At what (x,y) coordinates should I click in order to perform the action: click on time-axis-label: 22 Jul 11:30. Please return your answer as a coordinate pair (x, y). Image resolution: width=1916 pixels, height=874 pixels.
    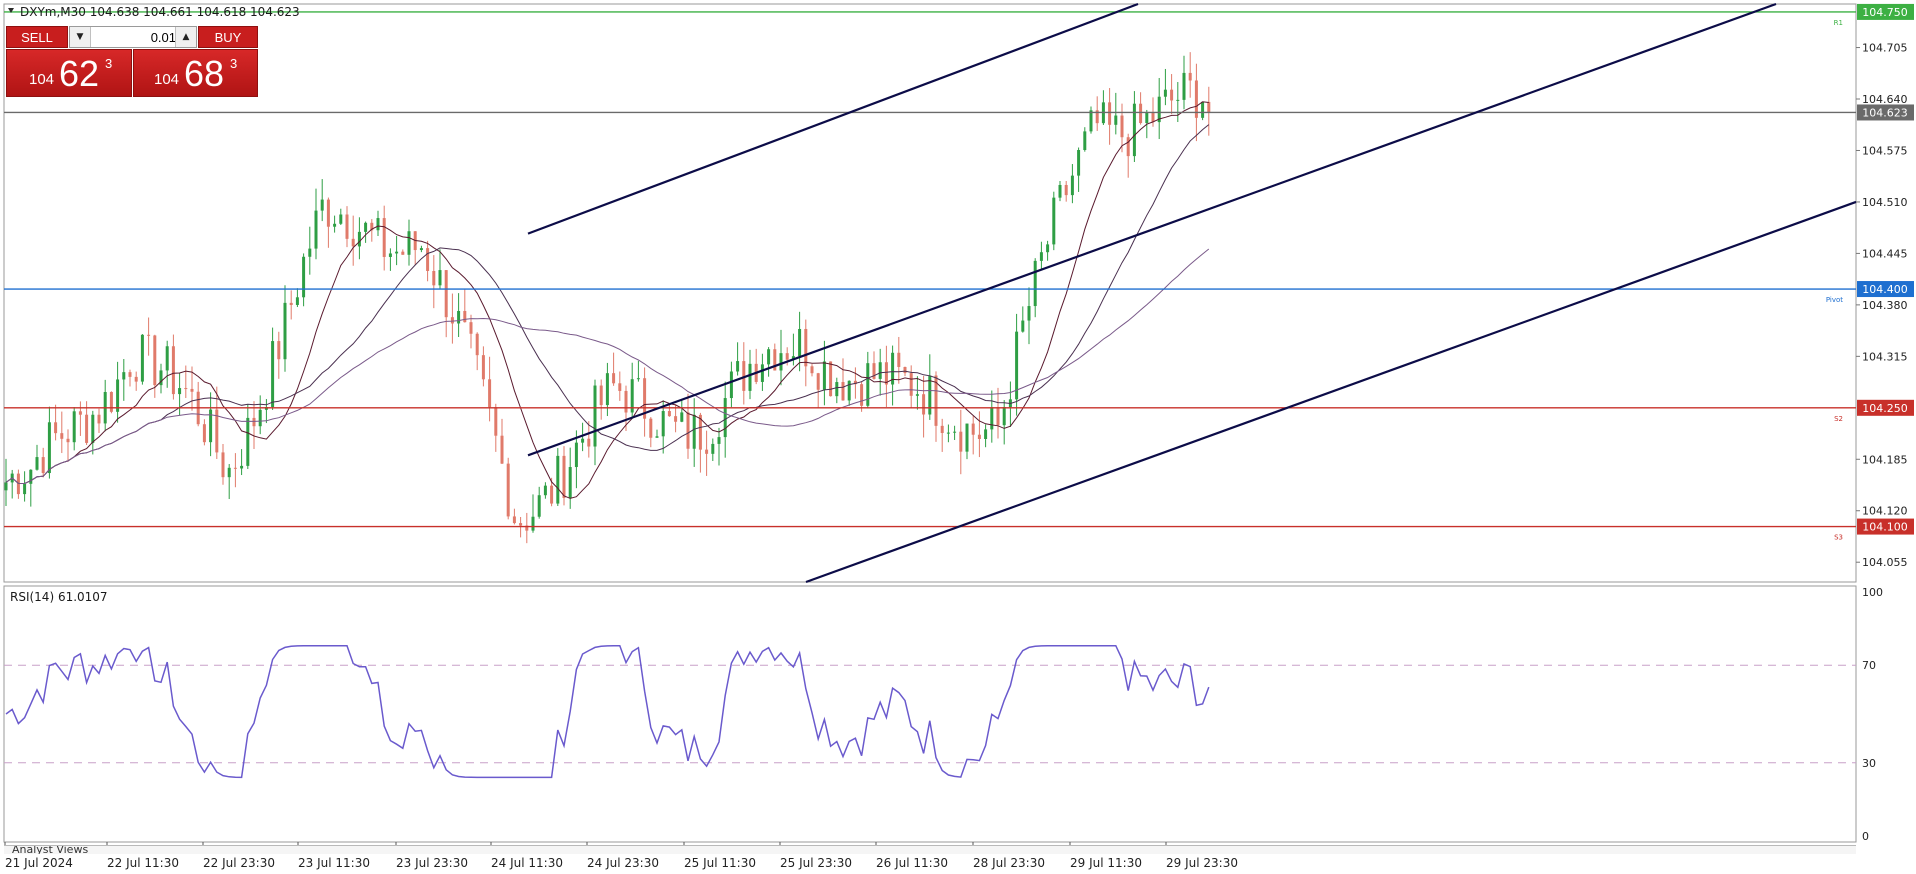
    Looking at the image, I should click on (143, 863).